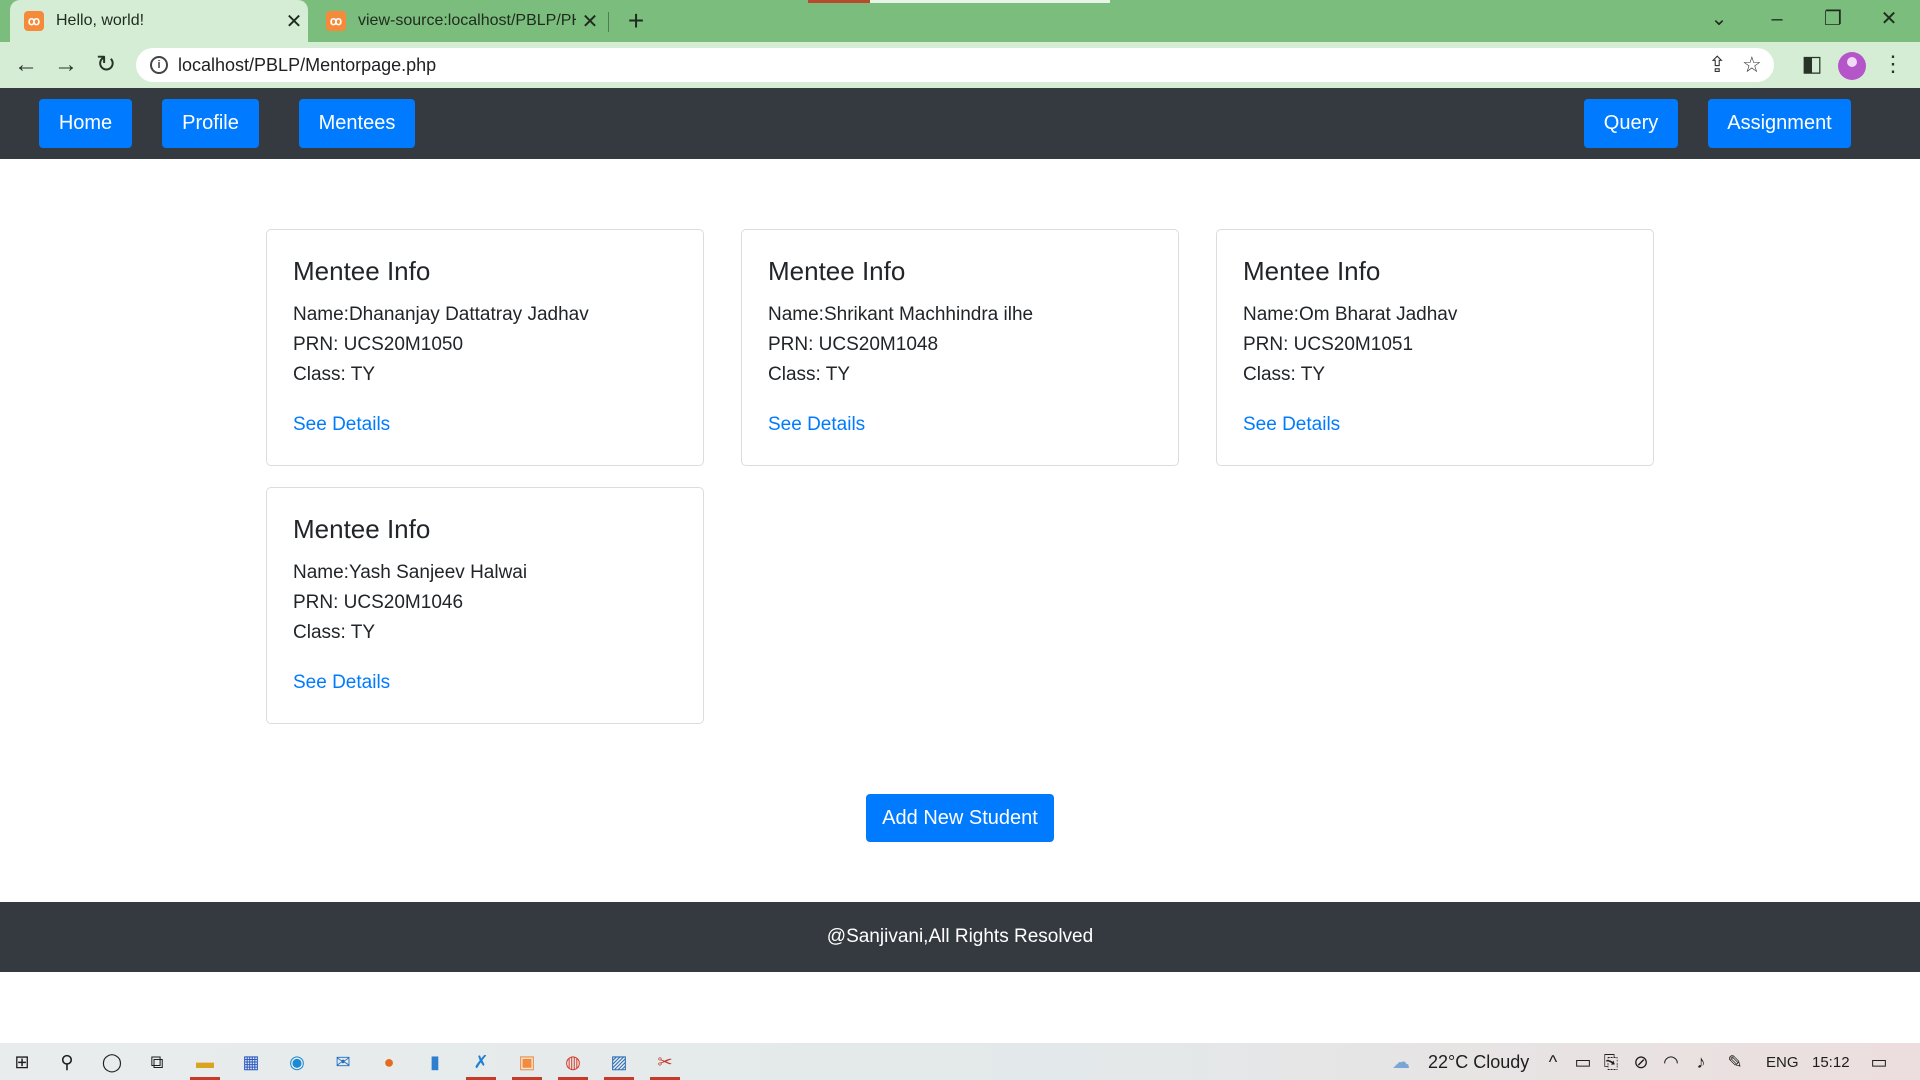 The height and width of the screenshot is (1080, 1920). I want to click on cloud-weather-icon: ☁, so click(1401, 1062).